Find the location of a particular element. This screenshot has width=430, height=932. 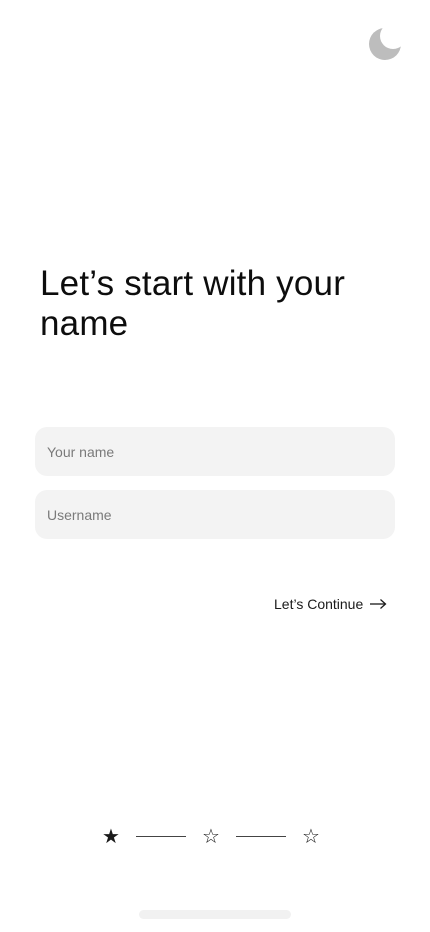

continue-button: Let’s Continue is located at coordinates (330, 604).